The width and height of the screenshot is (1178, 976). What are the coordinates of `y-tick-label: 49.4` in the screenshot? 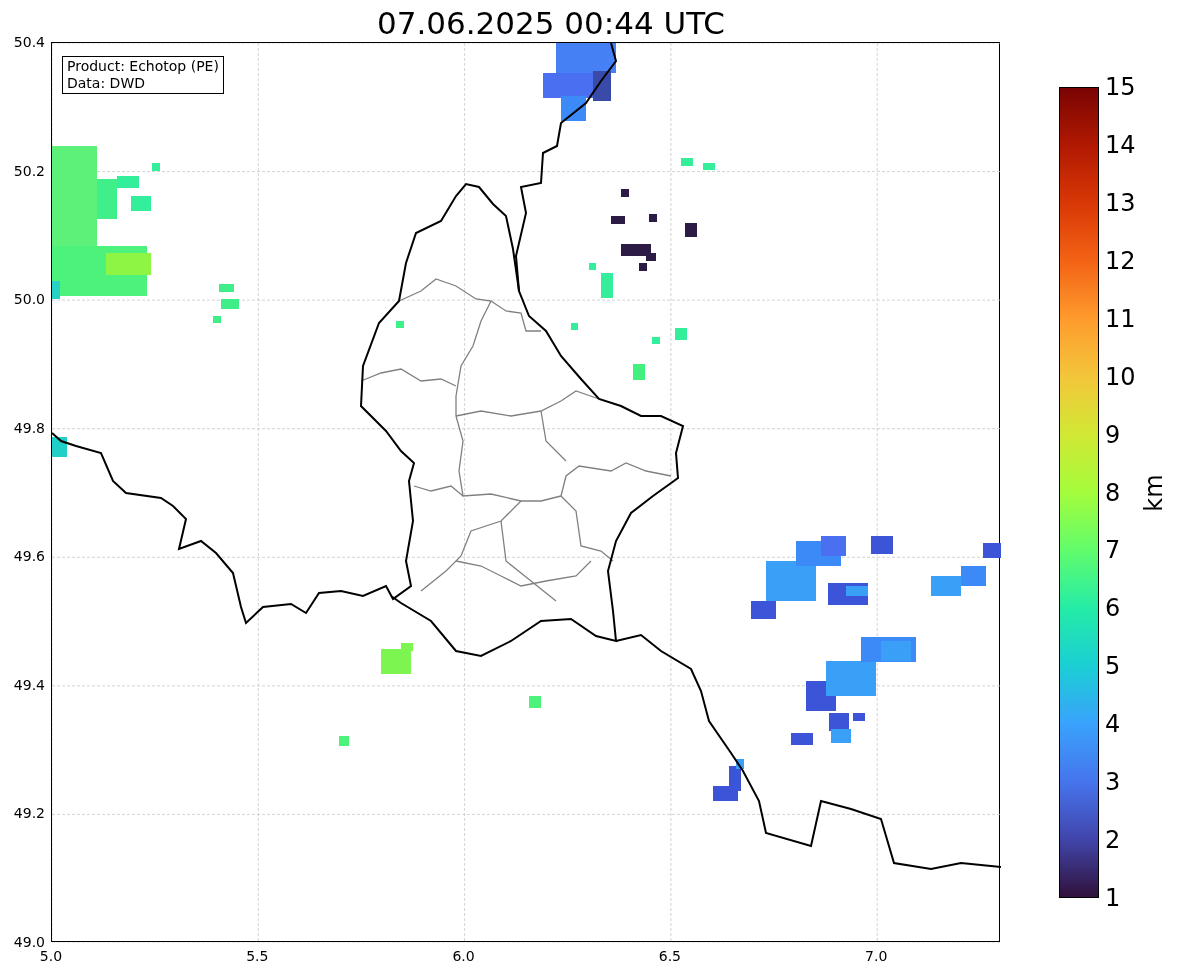 It's located at (29, 684).